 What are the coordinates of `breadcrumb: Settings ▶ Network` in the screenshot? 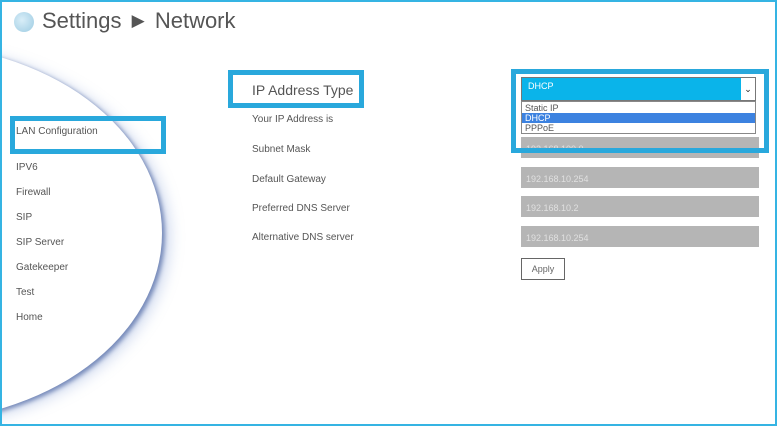 It's located at (139, 21).